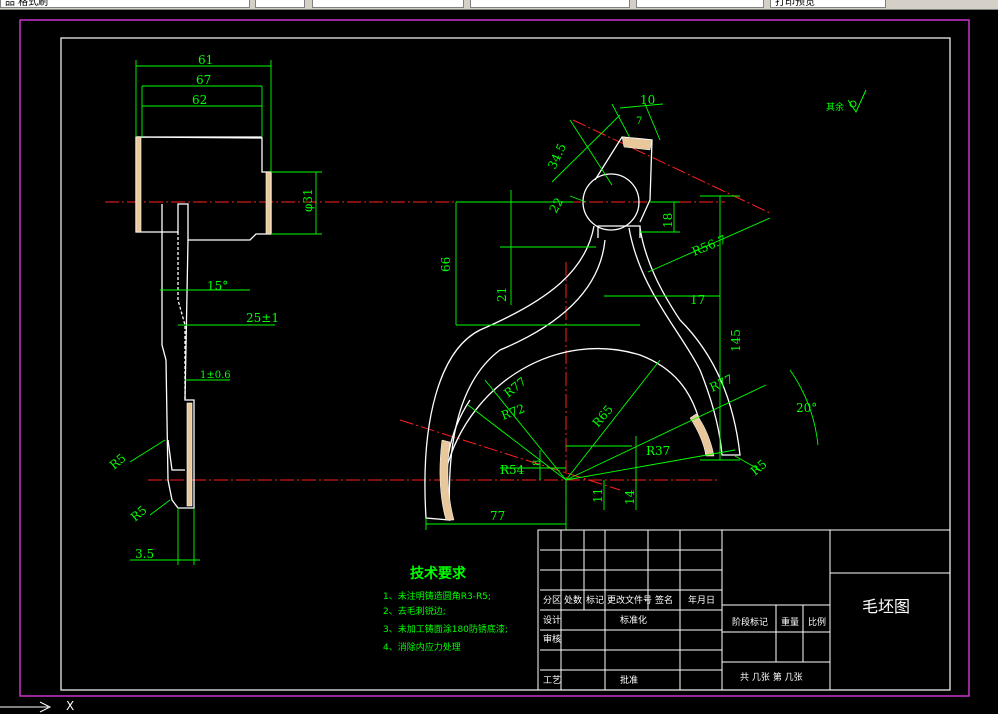 This screenshot has width=998, height=714. What do you see at coordinates (537, 463) in the screenshot?
I see `dim-8: 8` at bounding box center [537, 463].